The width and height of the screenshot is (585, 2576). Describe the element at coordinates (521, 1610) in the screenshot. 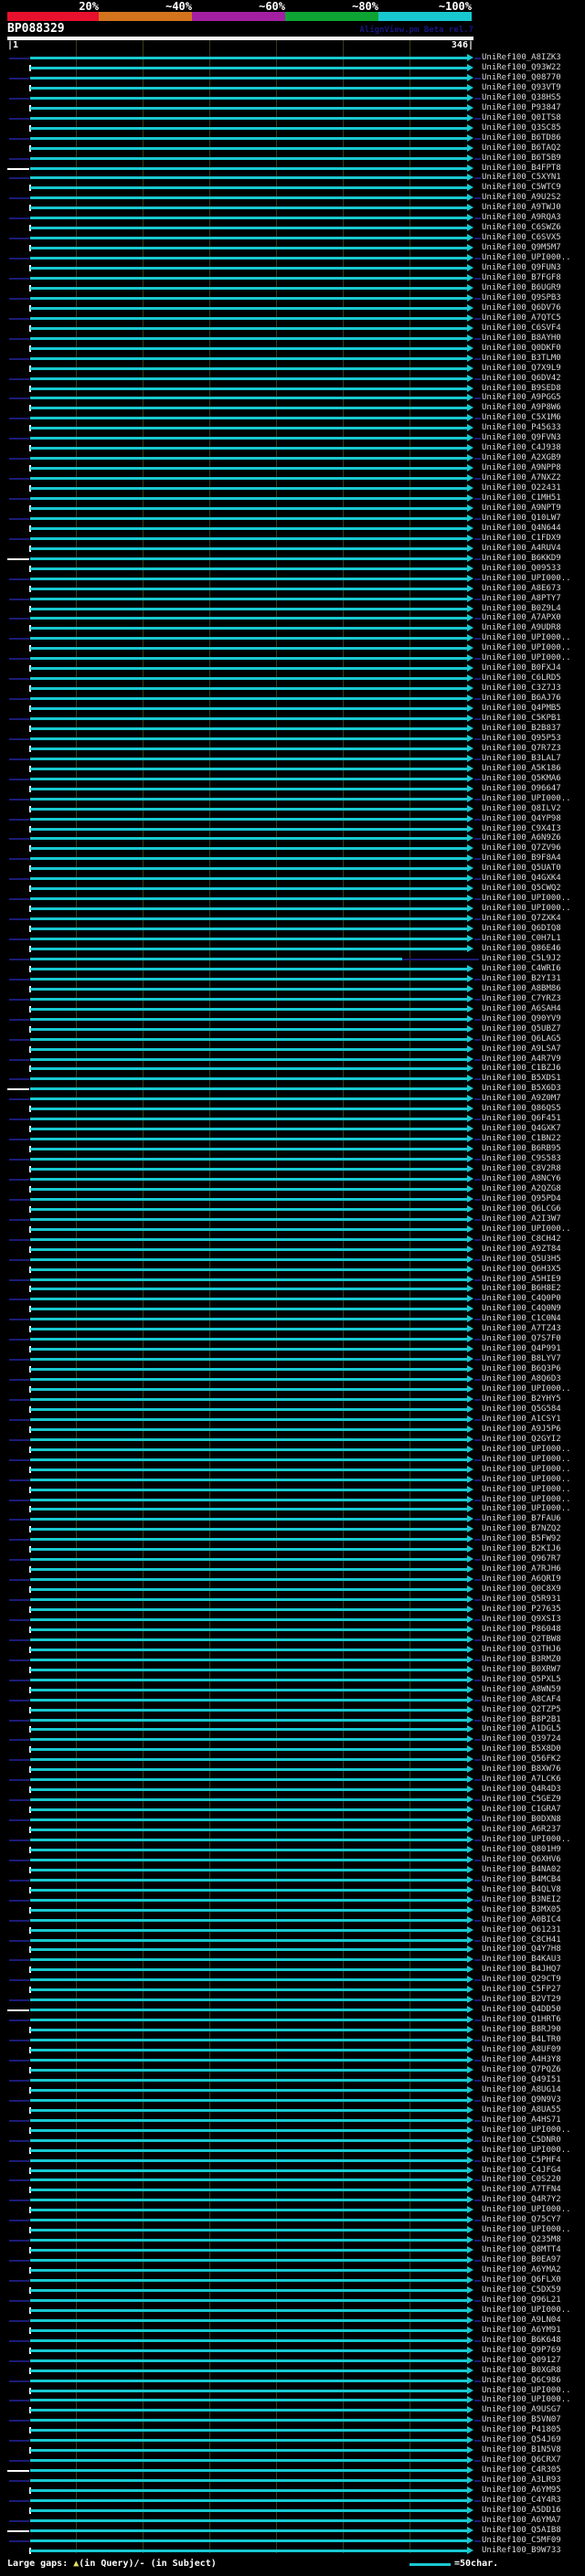

I see `hit-label: UniRef100_P27635` at that location.